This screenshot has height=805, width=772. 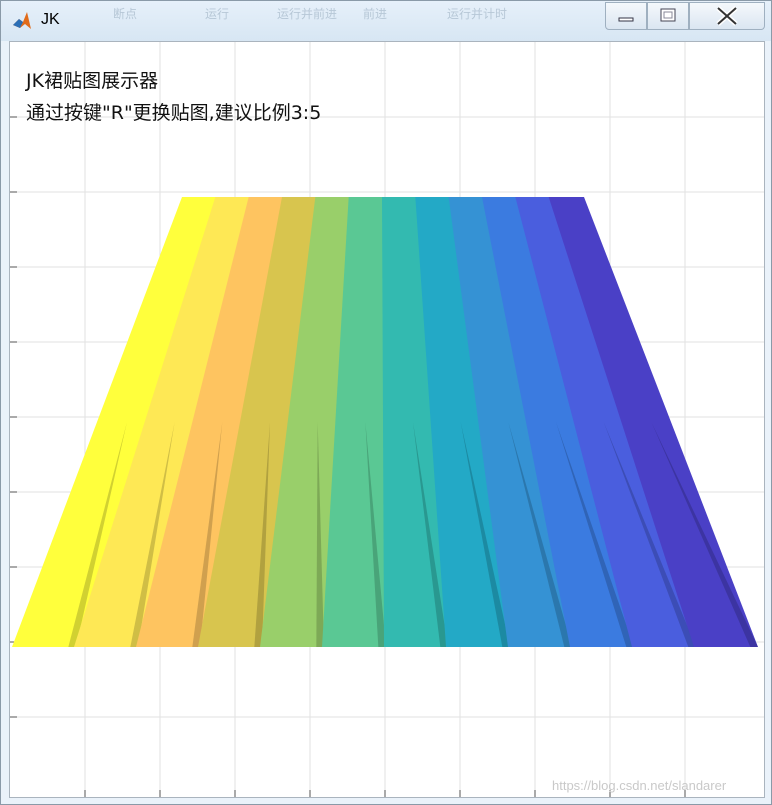 I want to click on title-bar: JK 断点 运行 运行并前进 前进 运行并计时, so click(x=386, y=21).